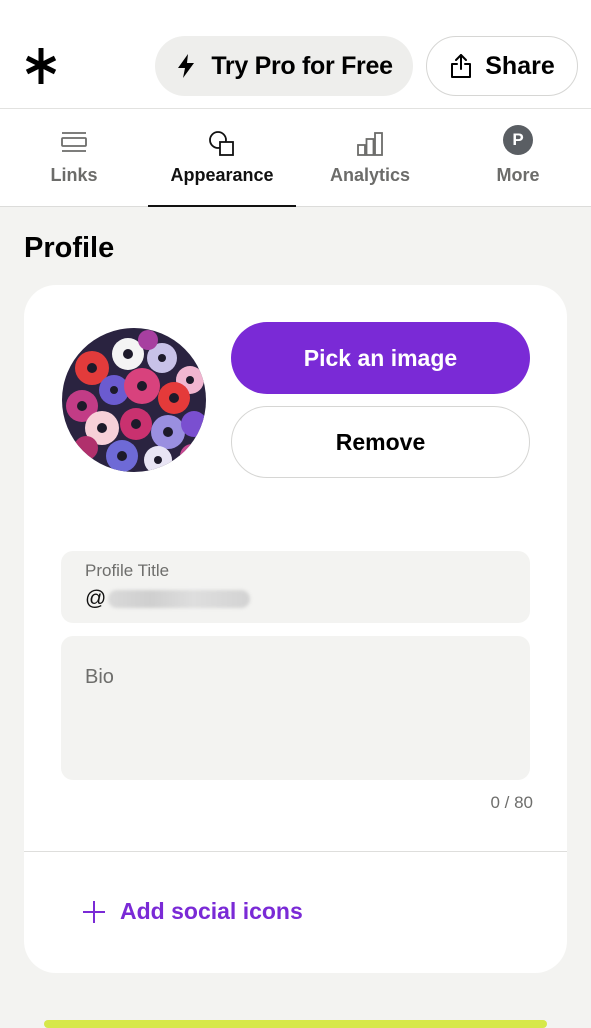 The image size is (591, 1028). Describe the element at coordinates (222, 175) in the screenshot. I see `tab-appearance-label: Appearance` at that location.